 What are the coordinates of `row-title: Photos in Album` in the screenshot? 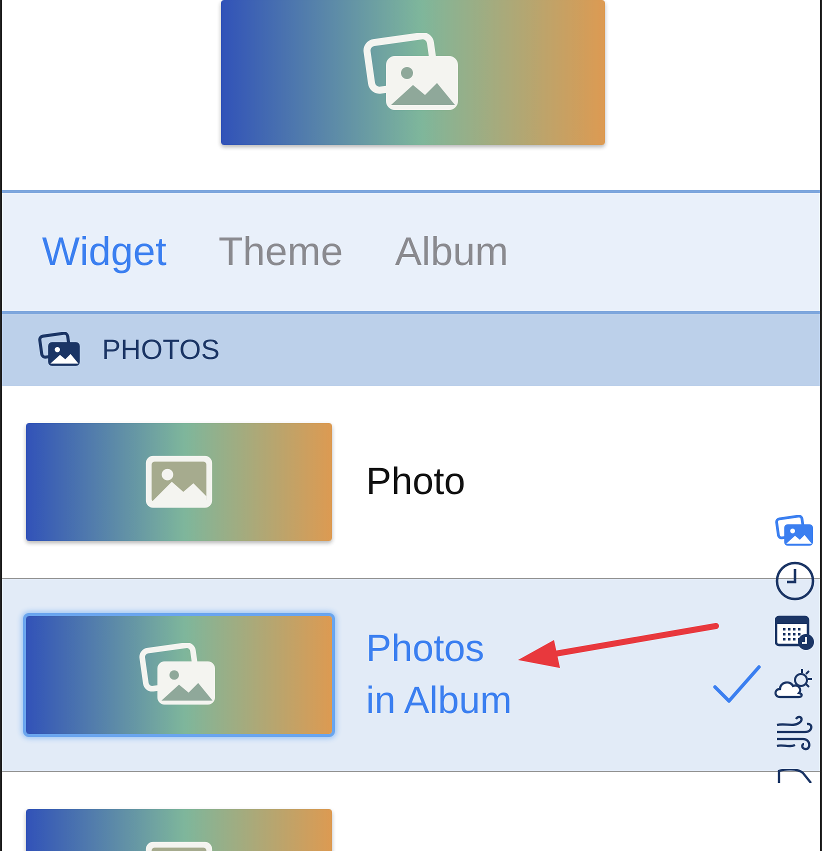 It's located at (439, 675).